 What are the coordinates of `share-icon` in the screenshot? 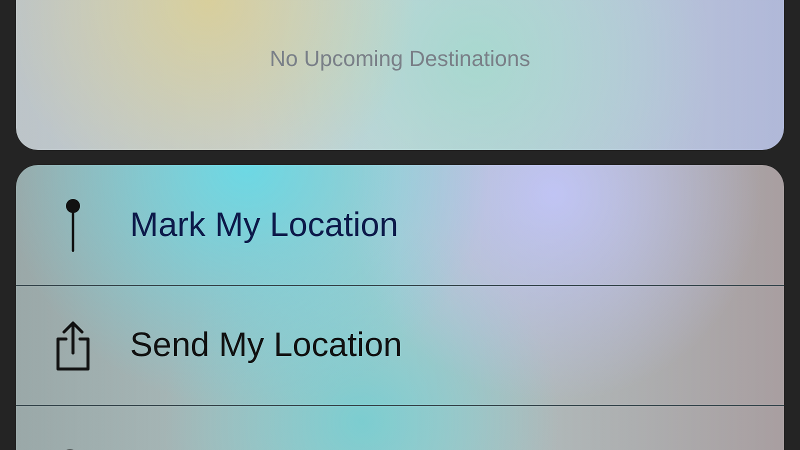 It's located at (73, 345).